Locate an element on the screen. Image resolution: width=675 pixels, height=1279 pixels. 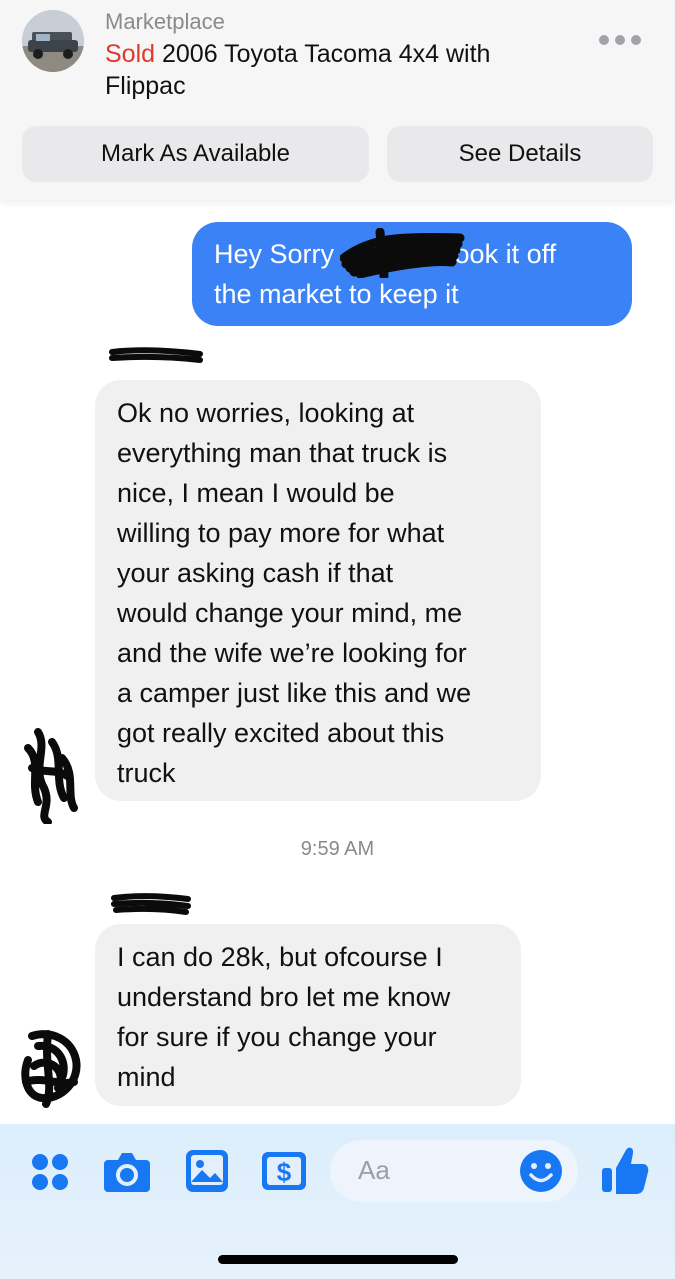
sold-status: Sold is located at coordinates (130, 54).